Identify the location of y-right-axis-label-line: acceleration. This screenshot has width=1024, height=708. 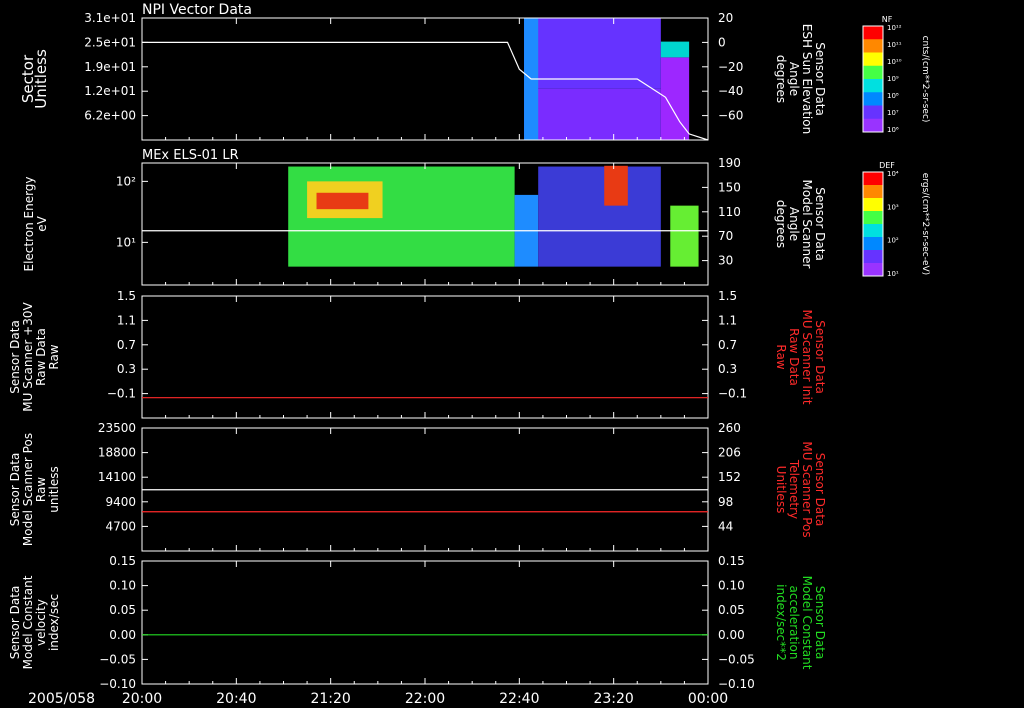
(794, 623).